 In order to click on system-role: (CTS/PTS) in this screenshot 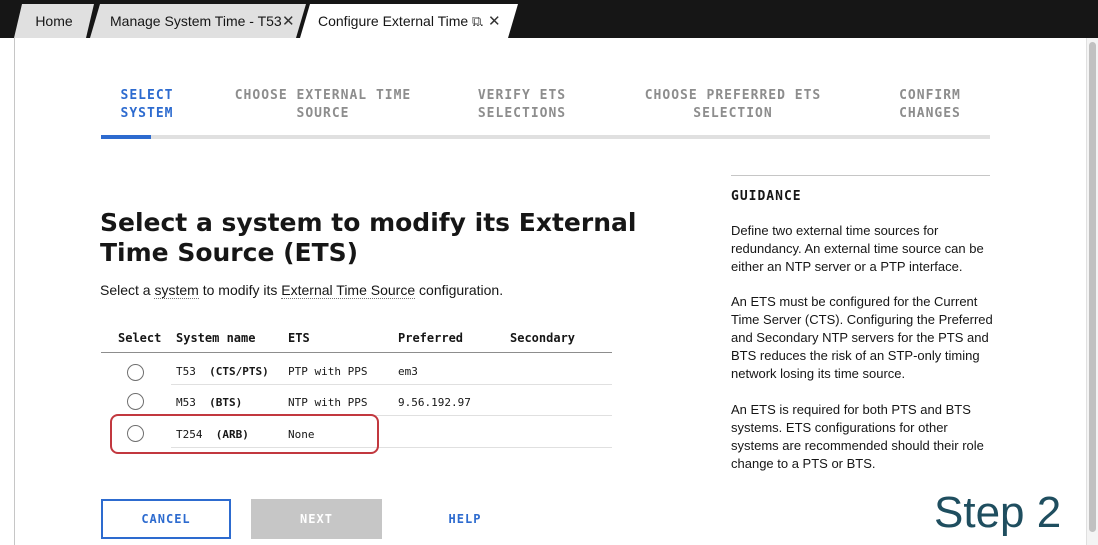, I will do `click(239, 371)`.